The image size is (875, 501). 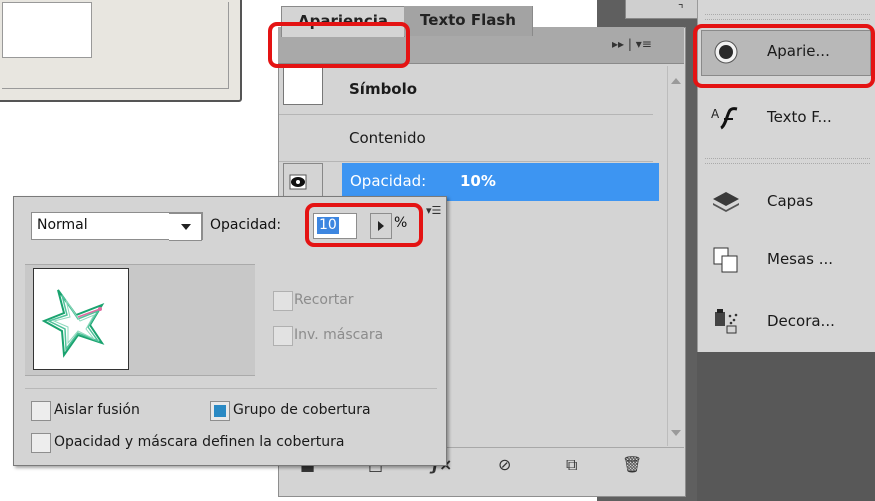 I want to click on opacity-link-value: 10%, so click(x=478, y=181).